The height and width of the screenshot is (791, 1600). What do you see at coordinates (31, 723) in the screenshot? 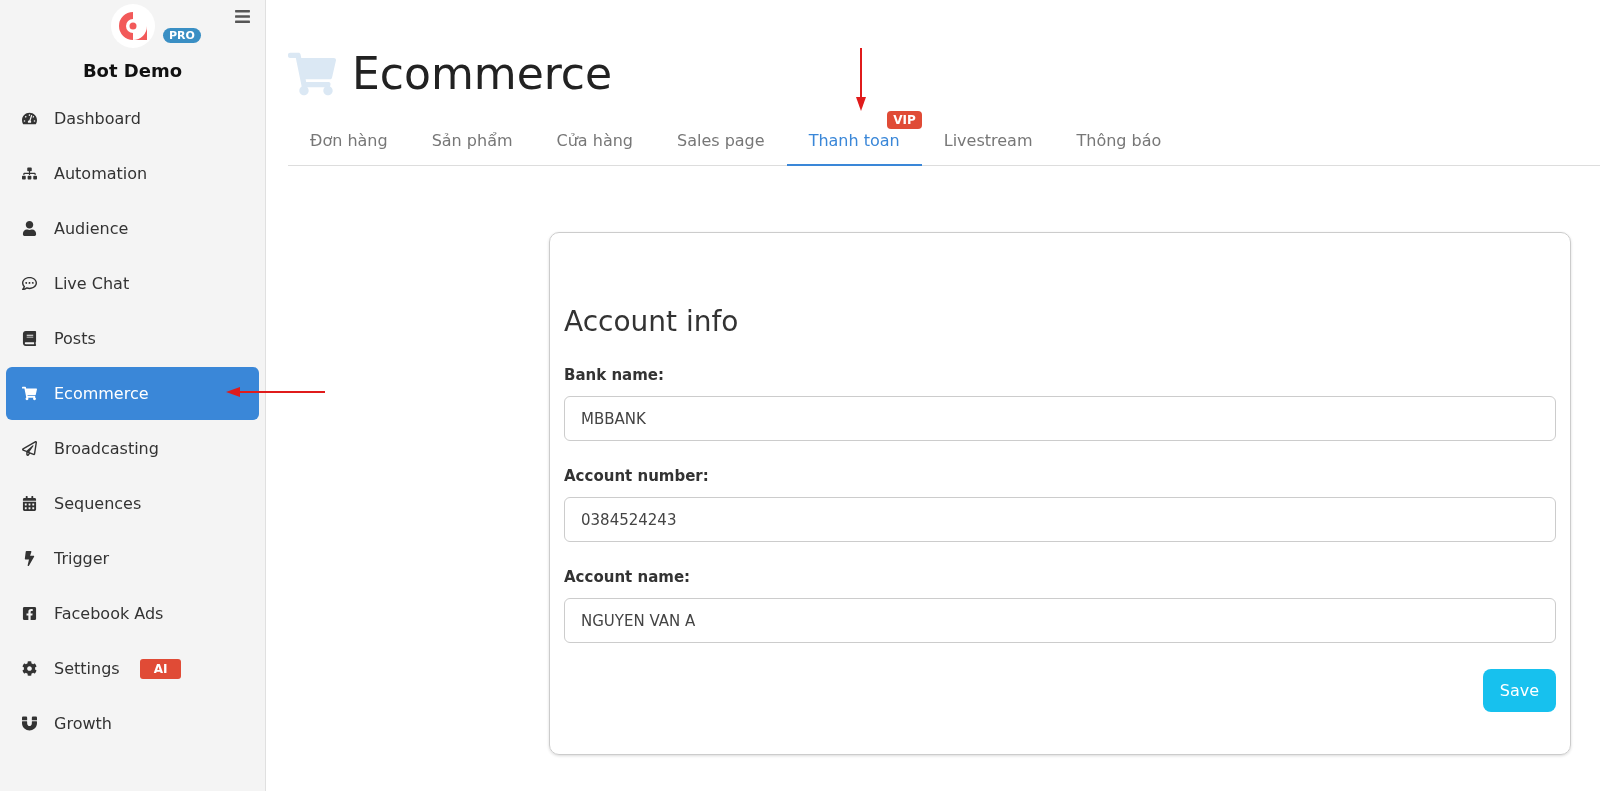
I see `magnet-icon` at bounding box center [31, 723].